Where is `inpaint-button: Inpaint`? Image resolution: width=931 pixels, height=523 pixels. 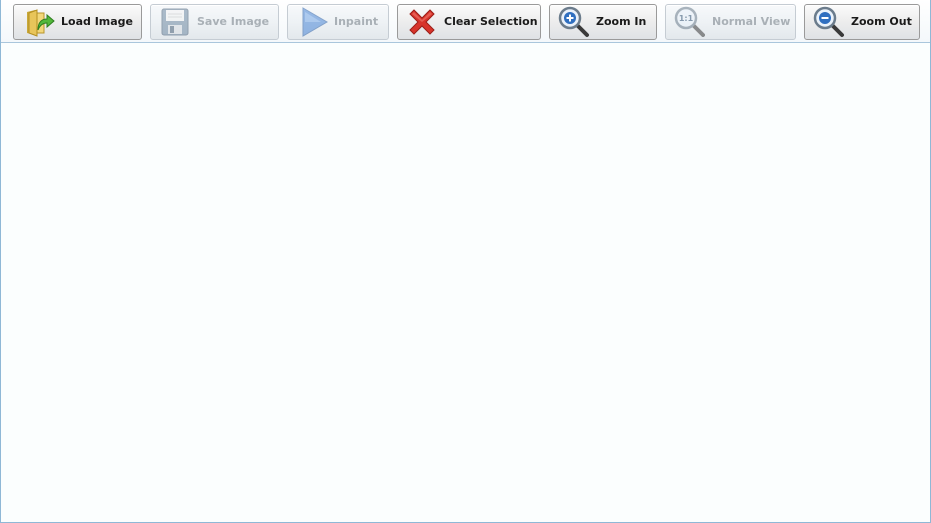 inpaint-button: Inpaint is located at coordinates (338, 22).